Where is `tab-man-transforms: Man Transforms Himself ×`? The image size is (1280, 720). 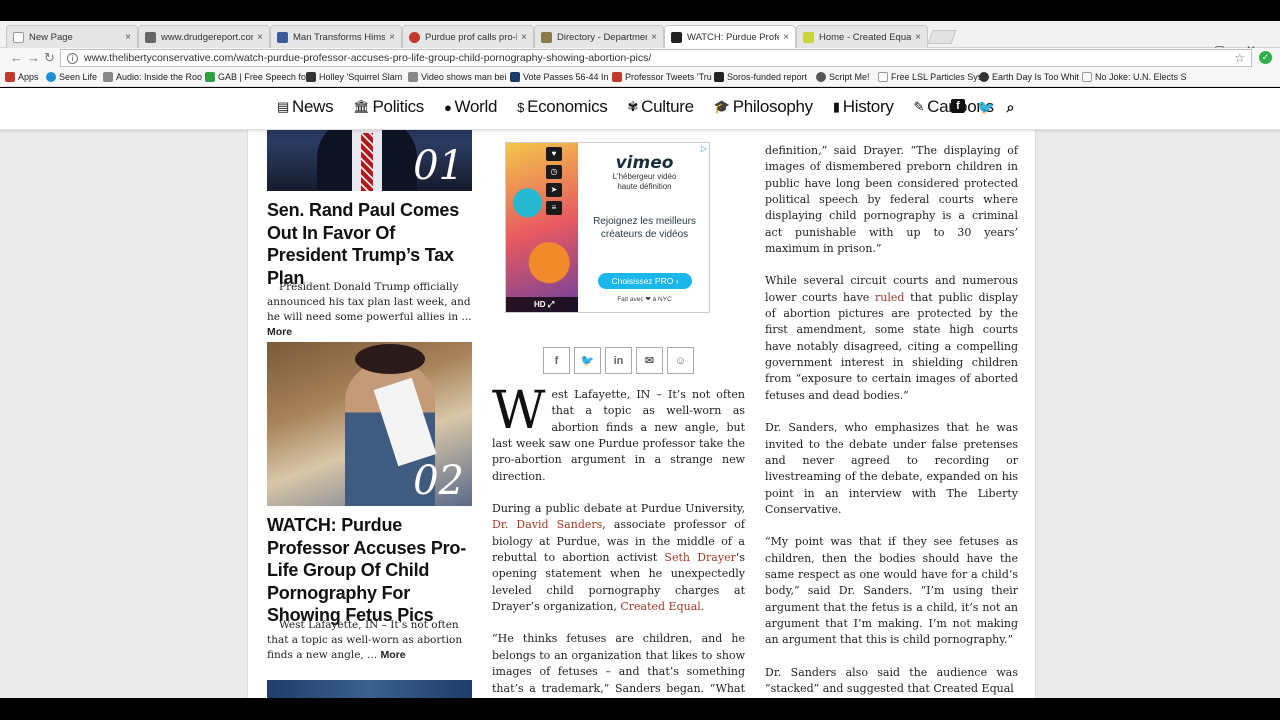
tab-man-transforms: Man Transforms Himself × is located at coordinates (336, 36).